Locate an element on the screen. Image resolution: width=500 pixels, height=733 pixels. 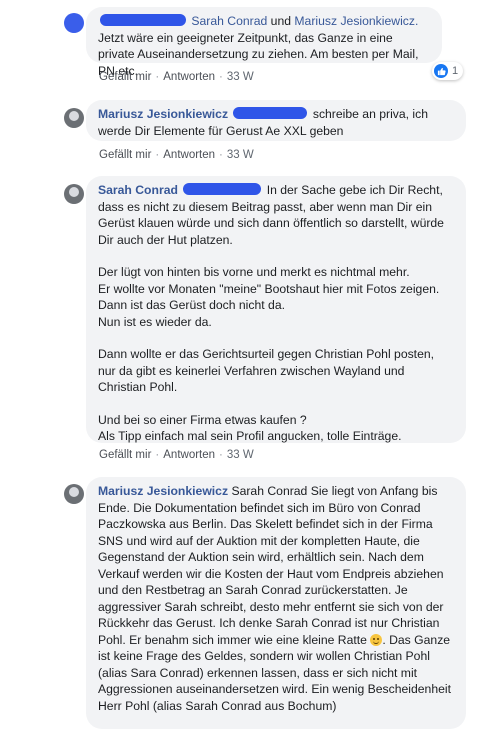
connector-text: und is located at coordinates (281, 21).